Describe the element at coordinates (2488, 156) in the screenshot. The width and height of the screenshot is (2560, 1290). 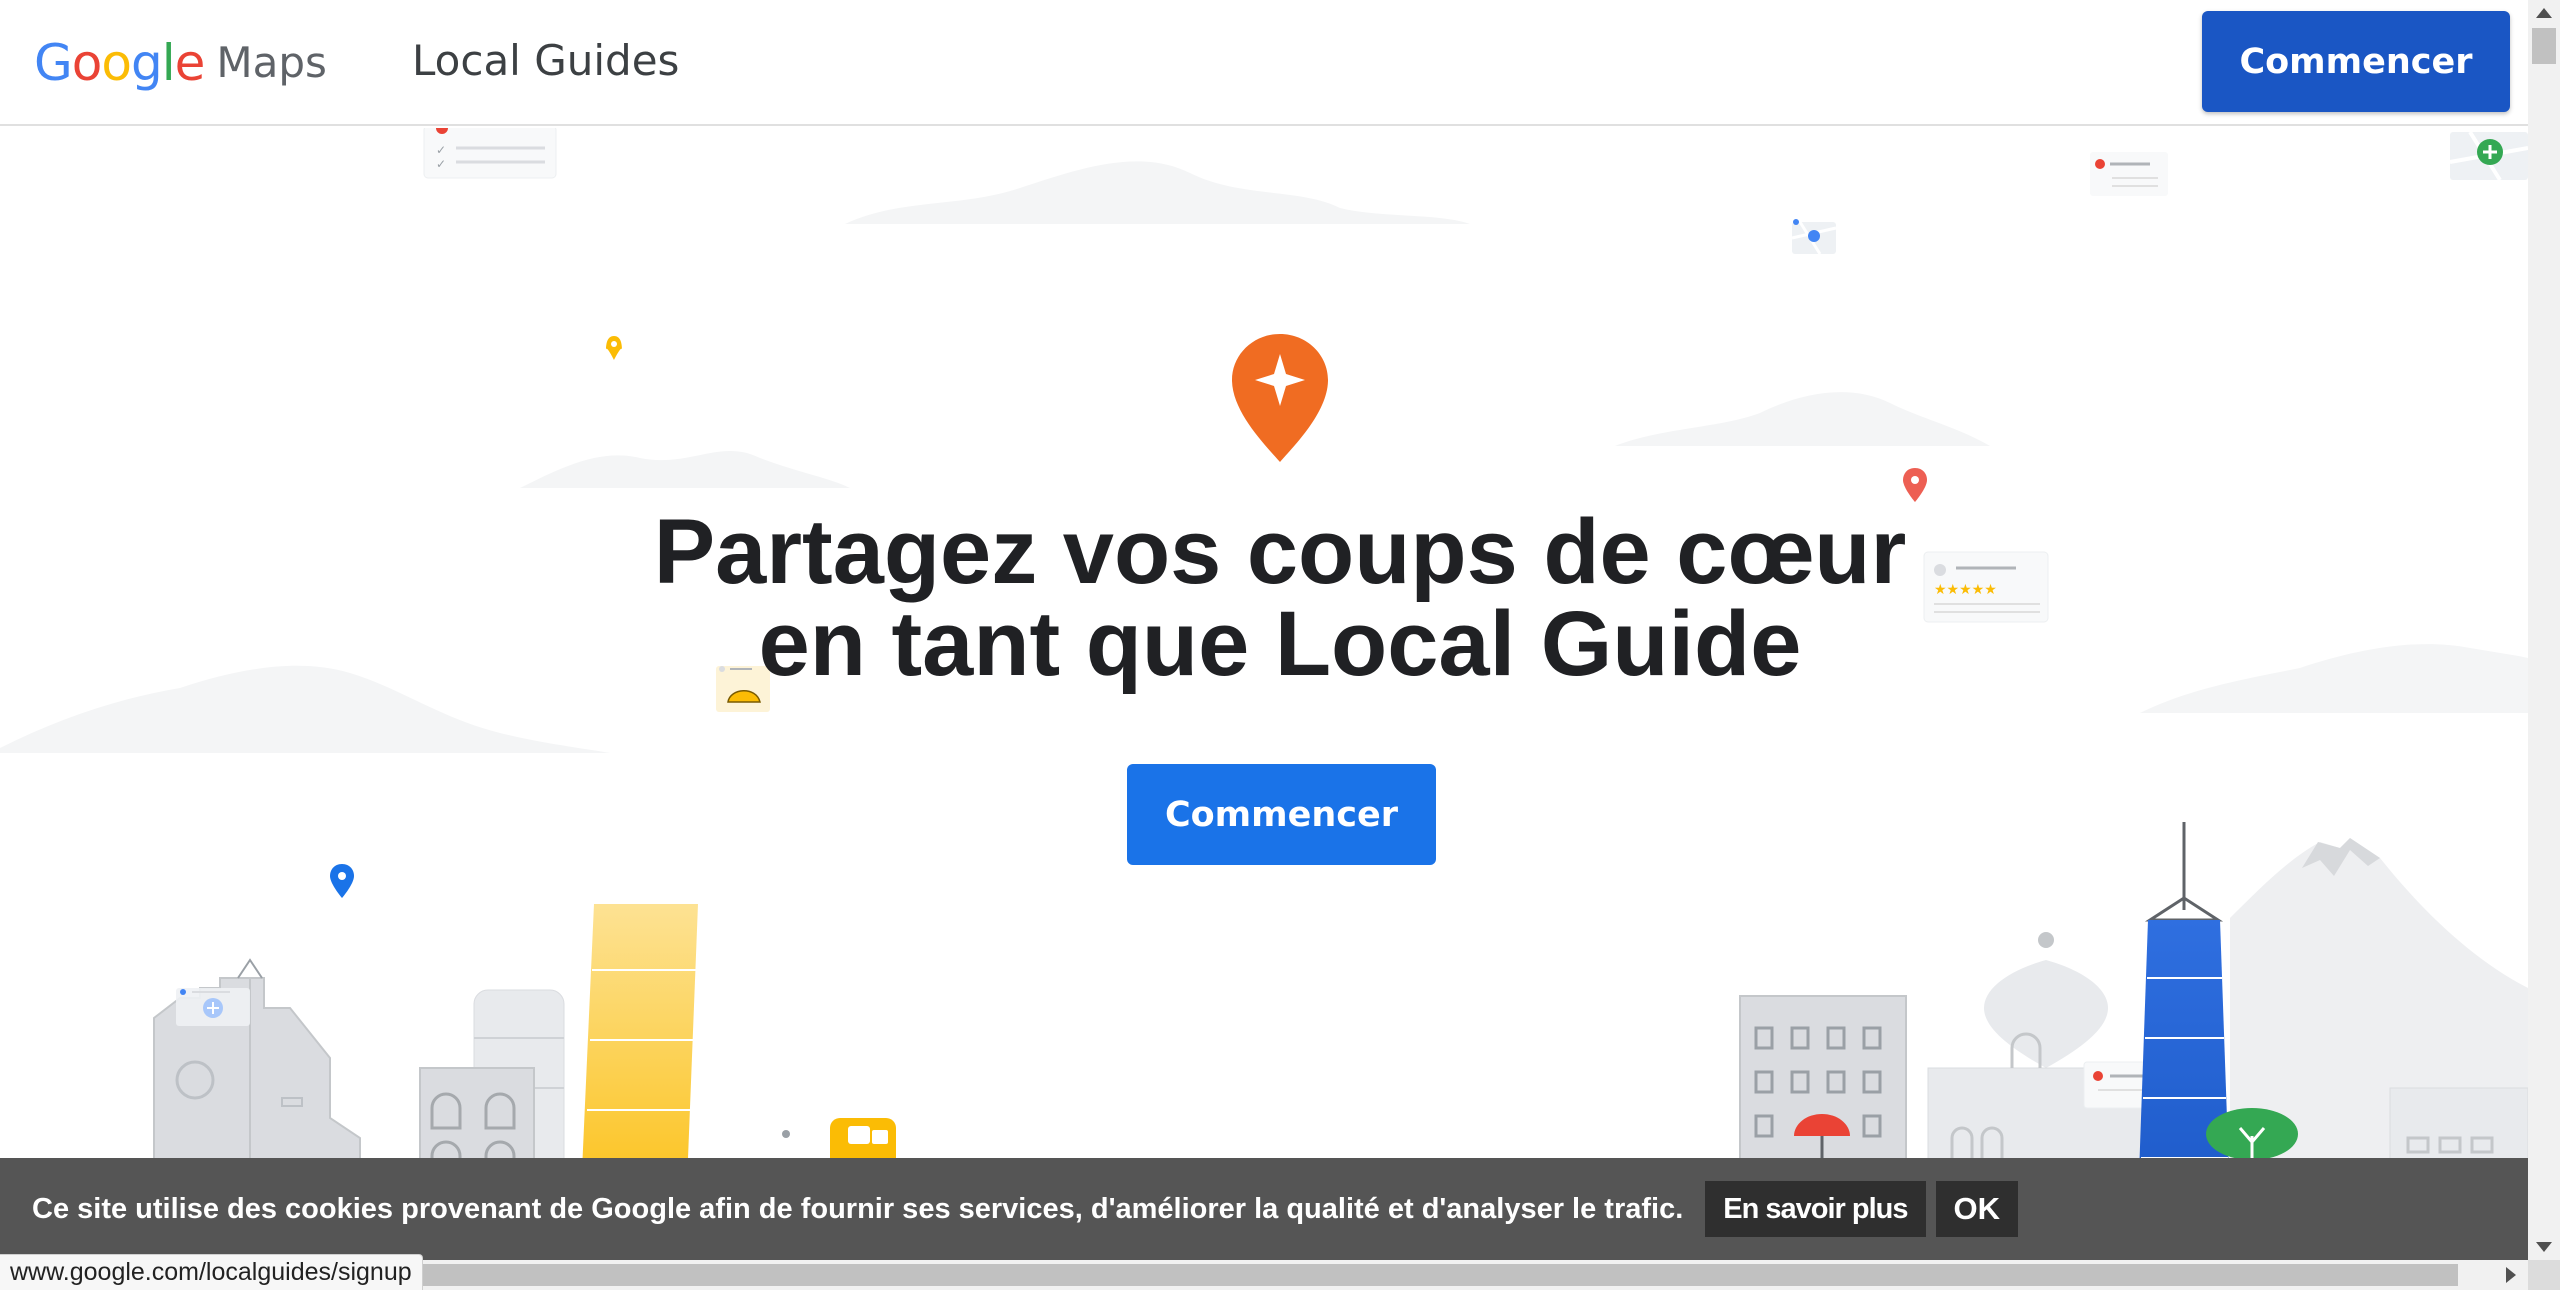
I see `map-tile-plus-card` at that location.